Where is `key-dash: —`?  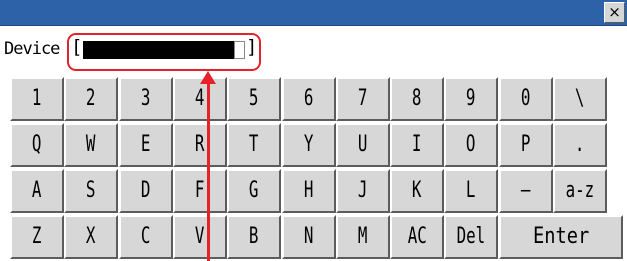 key-dash: — is located at coordinates (526, 191).